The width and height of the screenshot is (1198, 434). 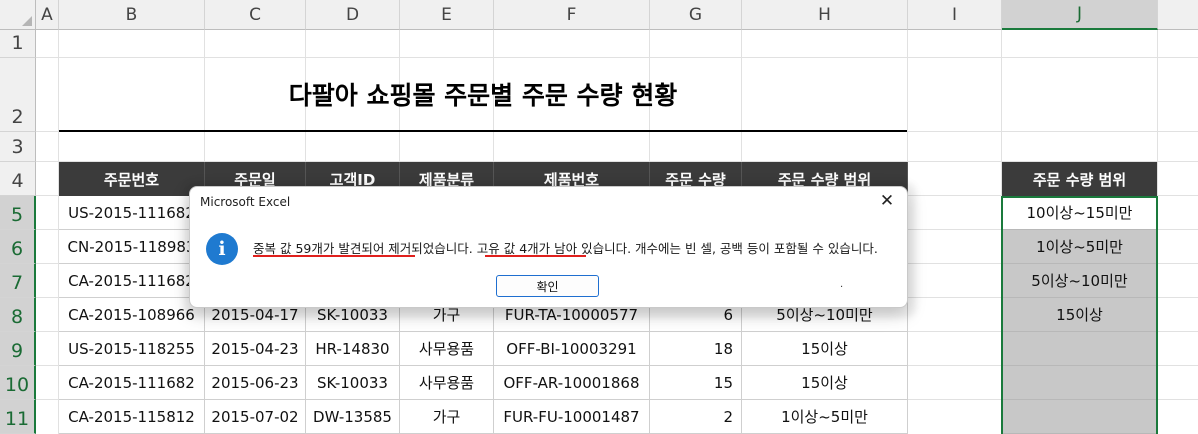 I want to click on column-header-d: D, so click(x=353, y=15).